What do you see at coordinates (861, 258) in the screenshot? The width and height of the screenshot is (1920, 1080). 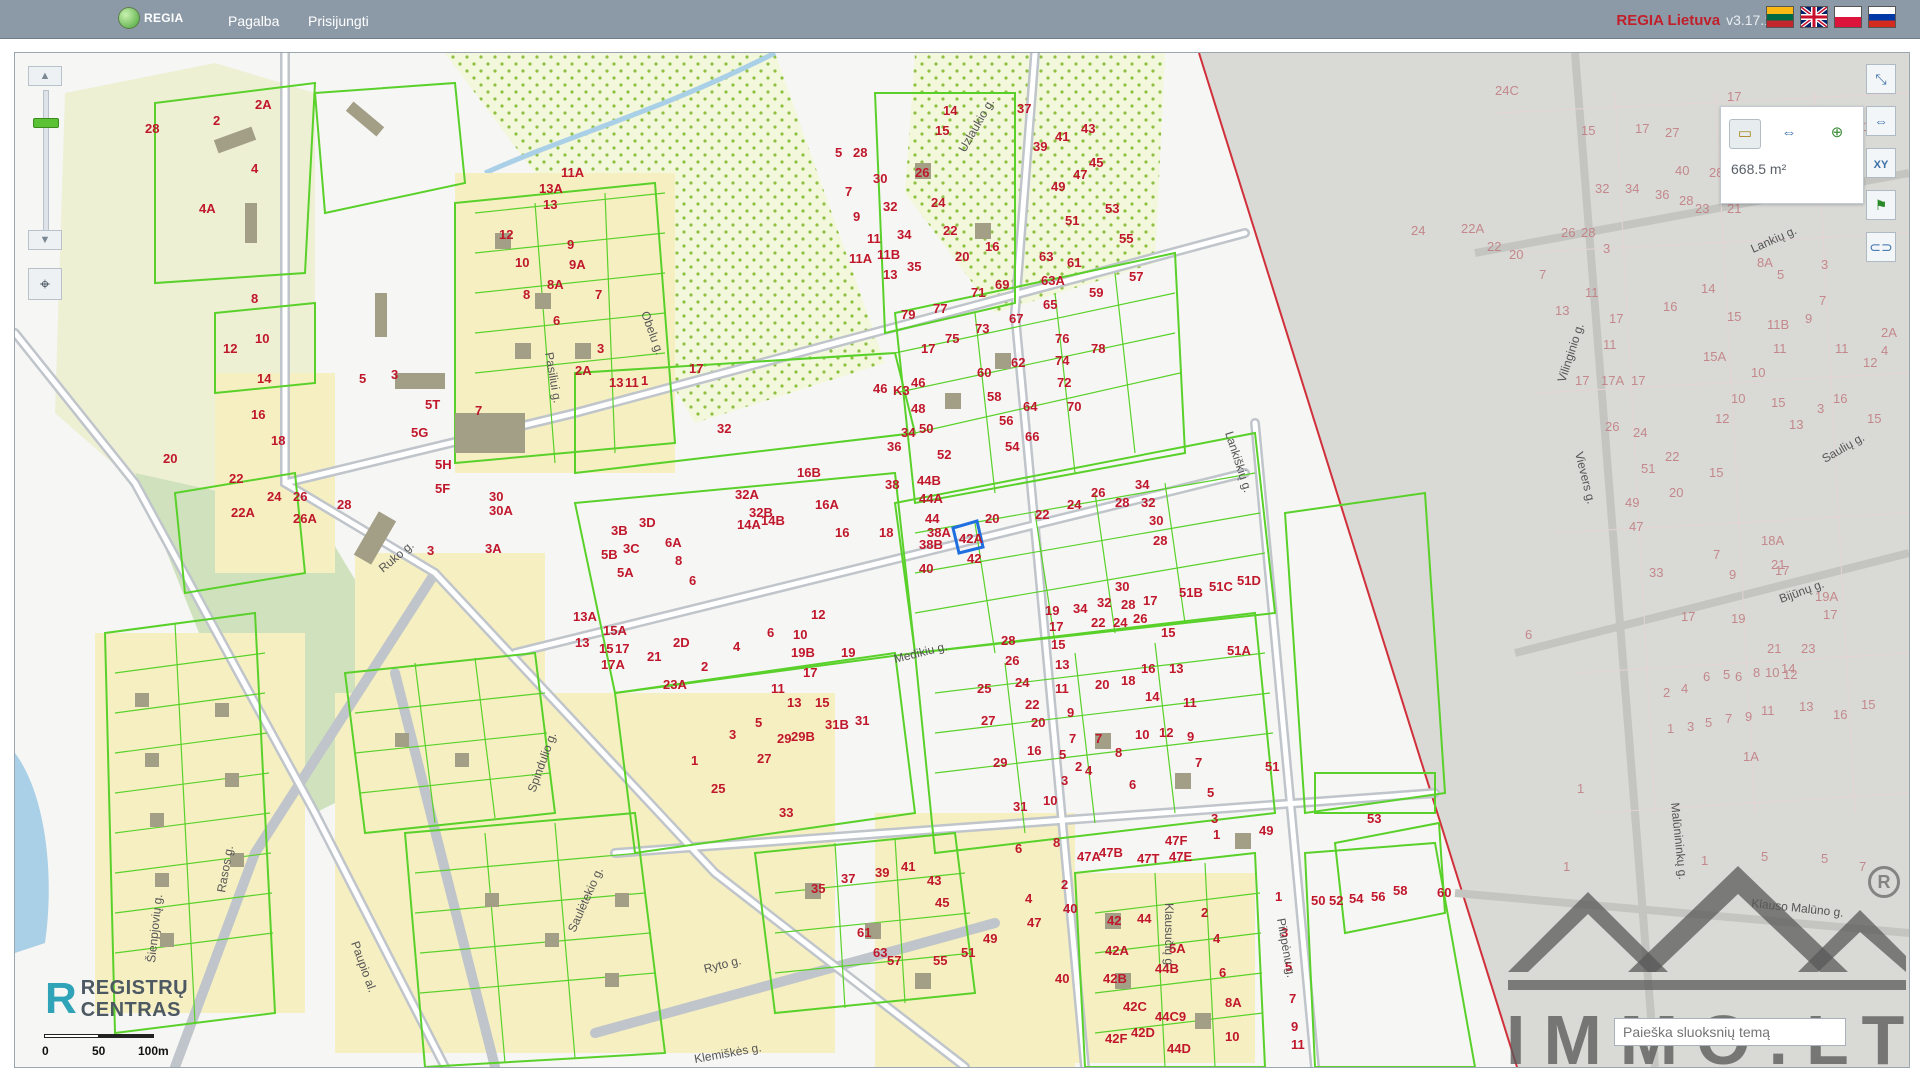 I see `svg-text: 11A` at bounding box center [861, 258].